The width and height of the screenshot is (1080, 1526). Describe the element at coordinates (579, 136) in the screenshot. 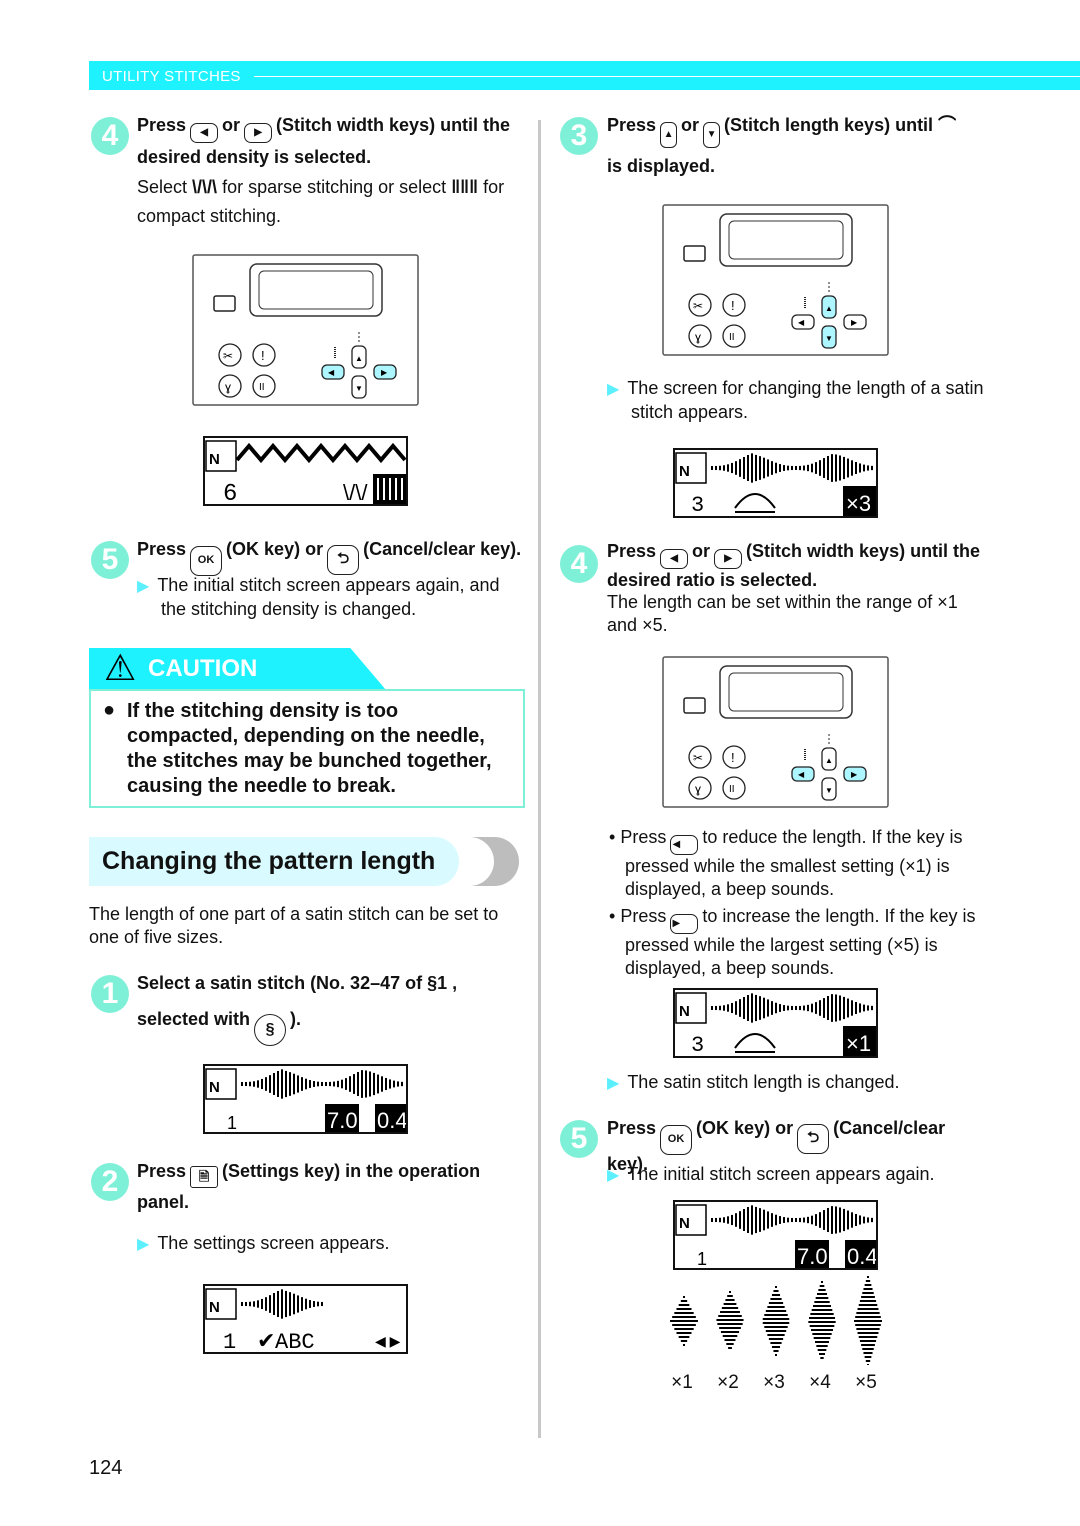

I see `step-number: 3` at that location.